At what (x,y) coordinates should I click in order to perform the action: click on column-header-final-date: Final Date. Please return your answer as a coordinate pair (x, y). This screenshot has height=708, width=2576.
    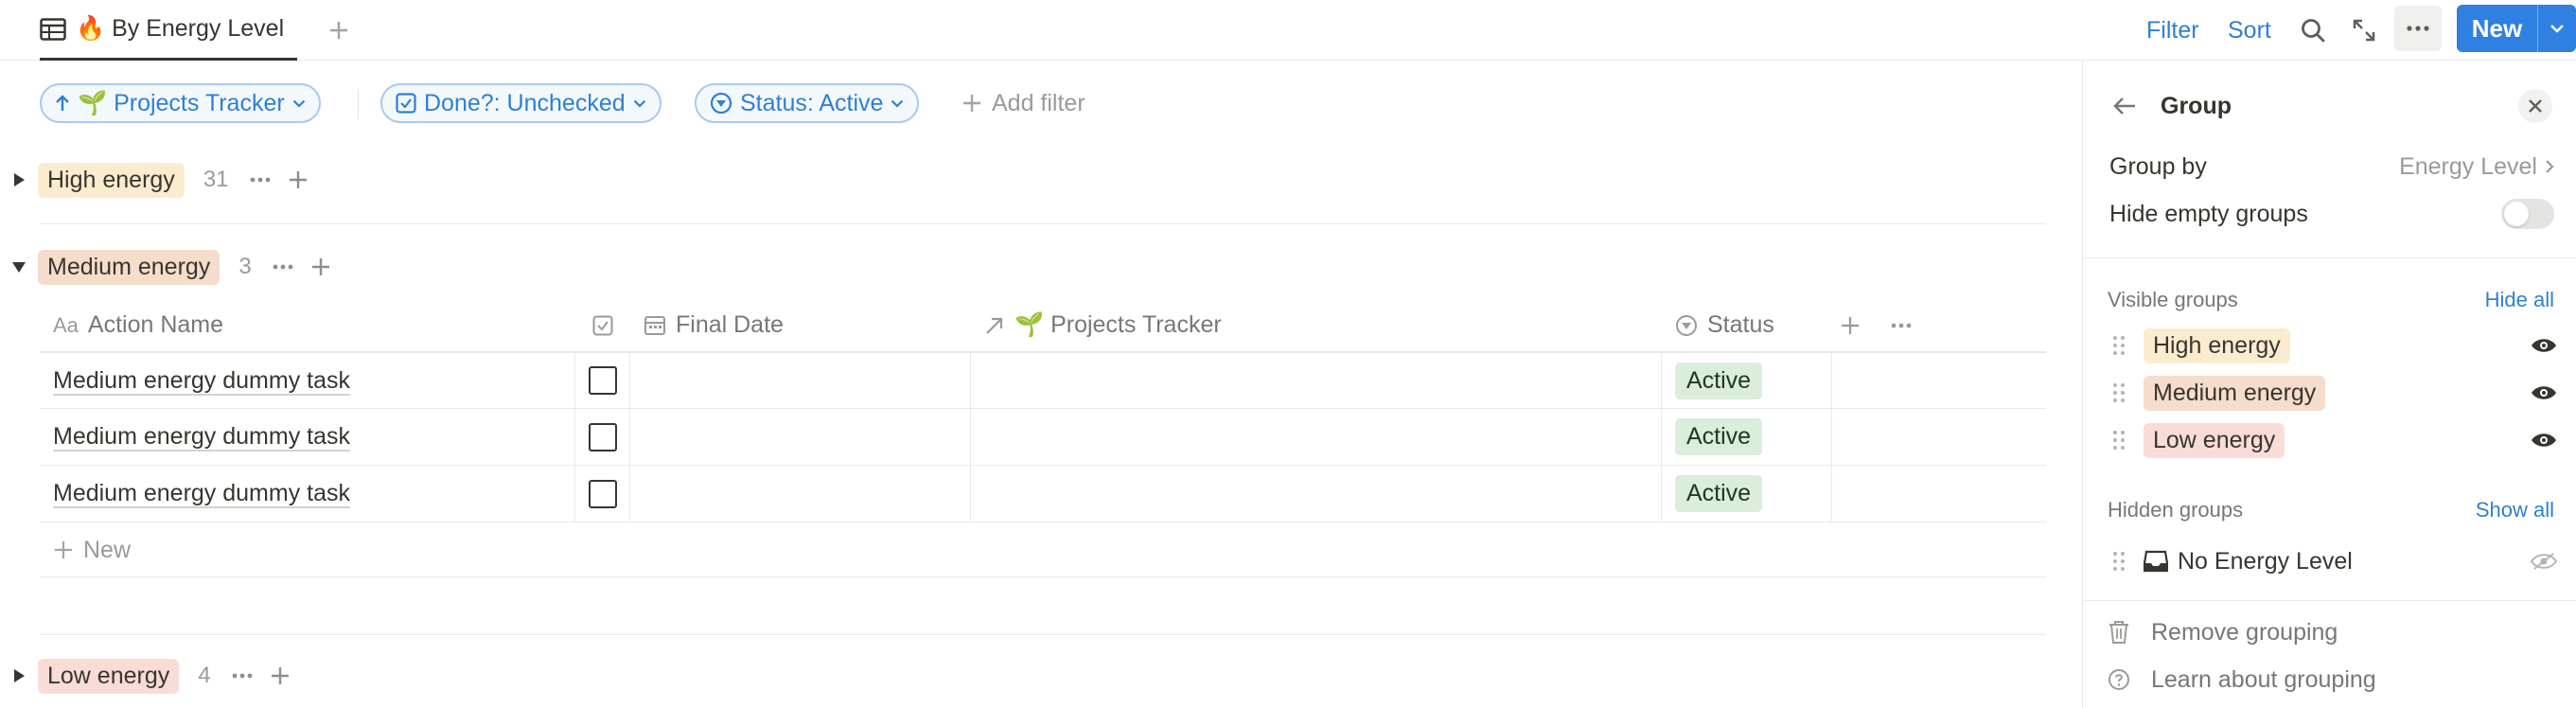
    Looking at the image, I should click on (800, 325).